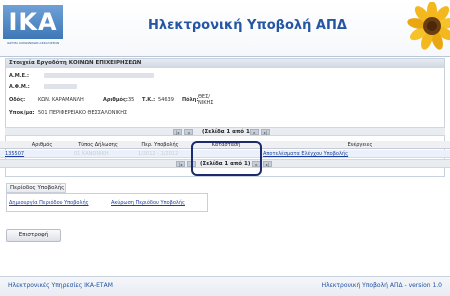 The width and height of the screenshot is (450, 296). Describe the element at coordinates (149, 100) in the screenshot. I see `postal-code-label: Τ.Κ.:` at that location.